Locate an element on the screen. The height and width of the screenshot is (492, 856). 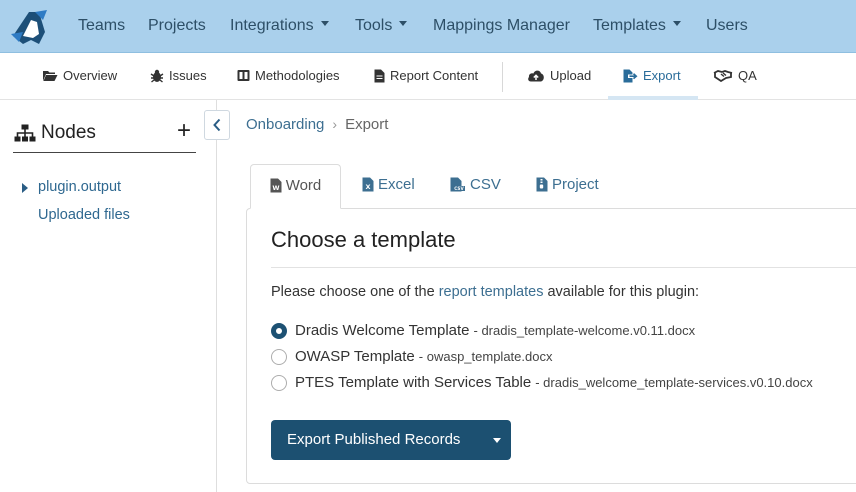
subnav-issues-label: Issues is located at coordinates (188, 75).